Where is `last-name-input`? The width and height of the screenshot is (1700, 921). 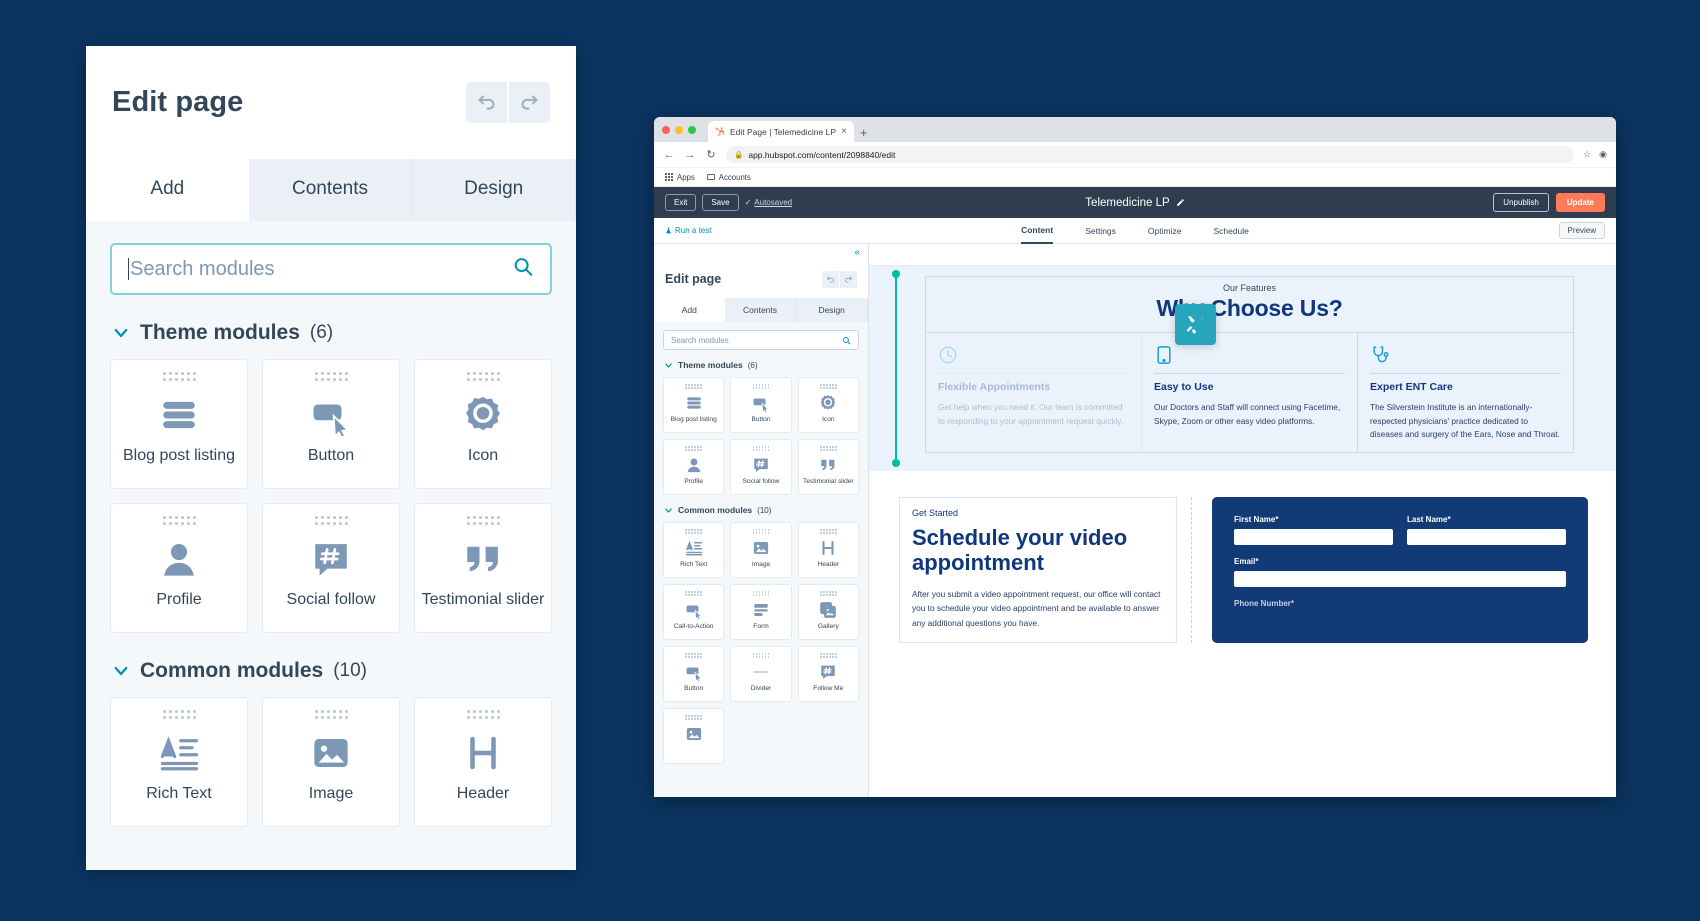 last-name-input is located at coordinates (1486, 537).